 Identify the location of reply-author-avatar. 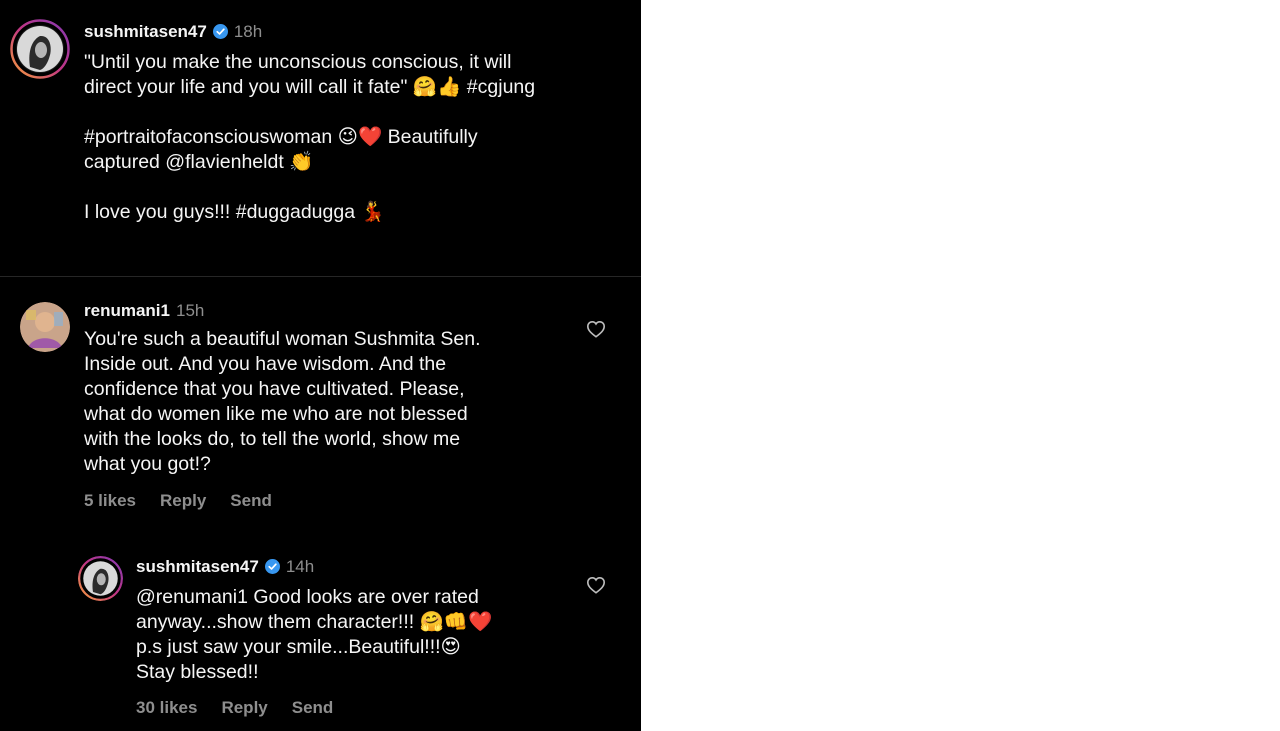
(100, 578).